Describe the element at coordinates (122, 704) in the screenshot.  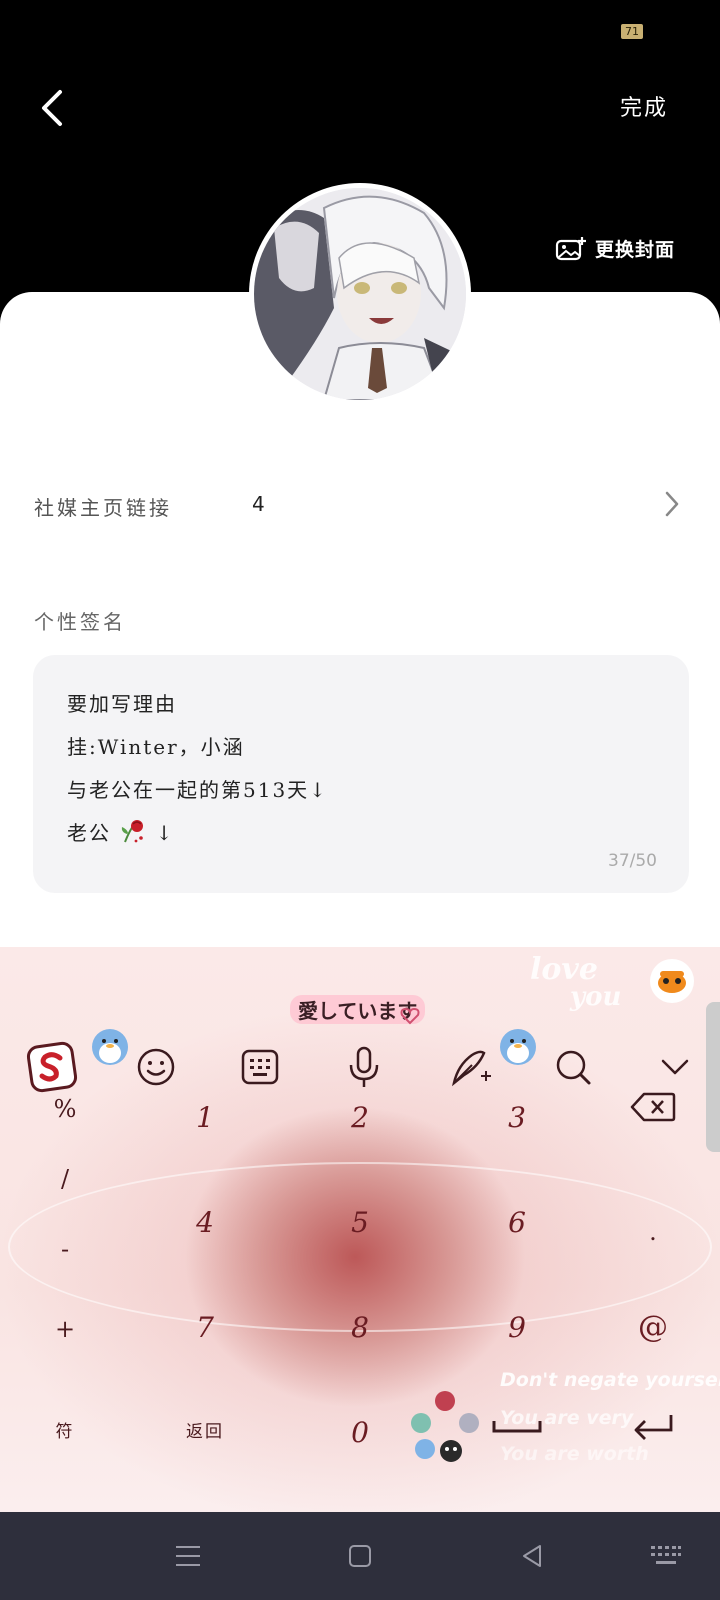
I see `signature-line-1: 要加写理由` at that location.